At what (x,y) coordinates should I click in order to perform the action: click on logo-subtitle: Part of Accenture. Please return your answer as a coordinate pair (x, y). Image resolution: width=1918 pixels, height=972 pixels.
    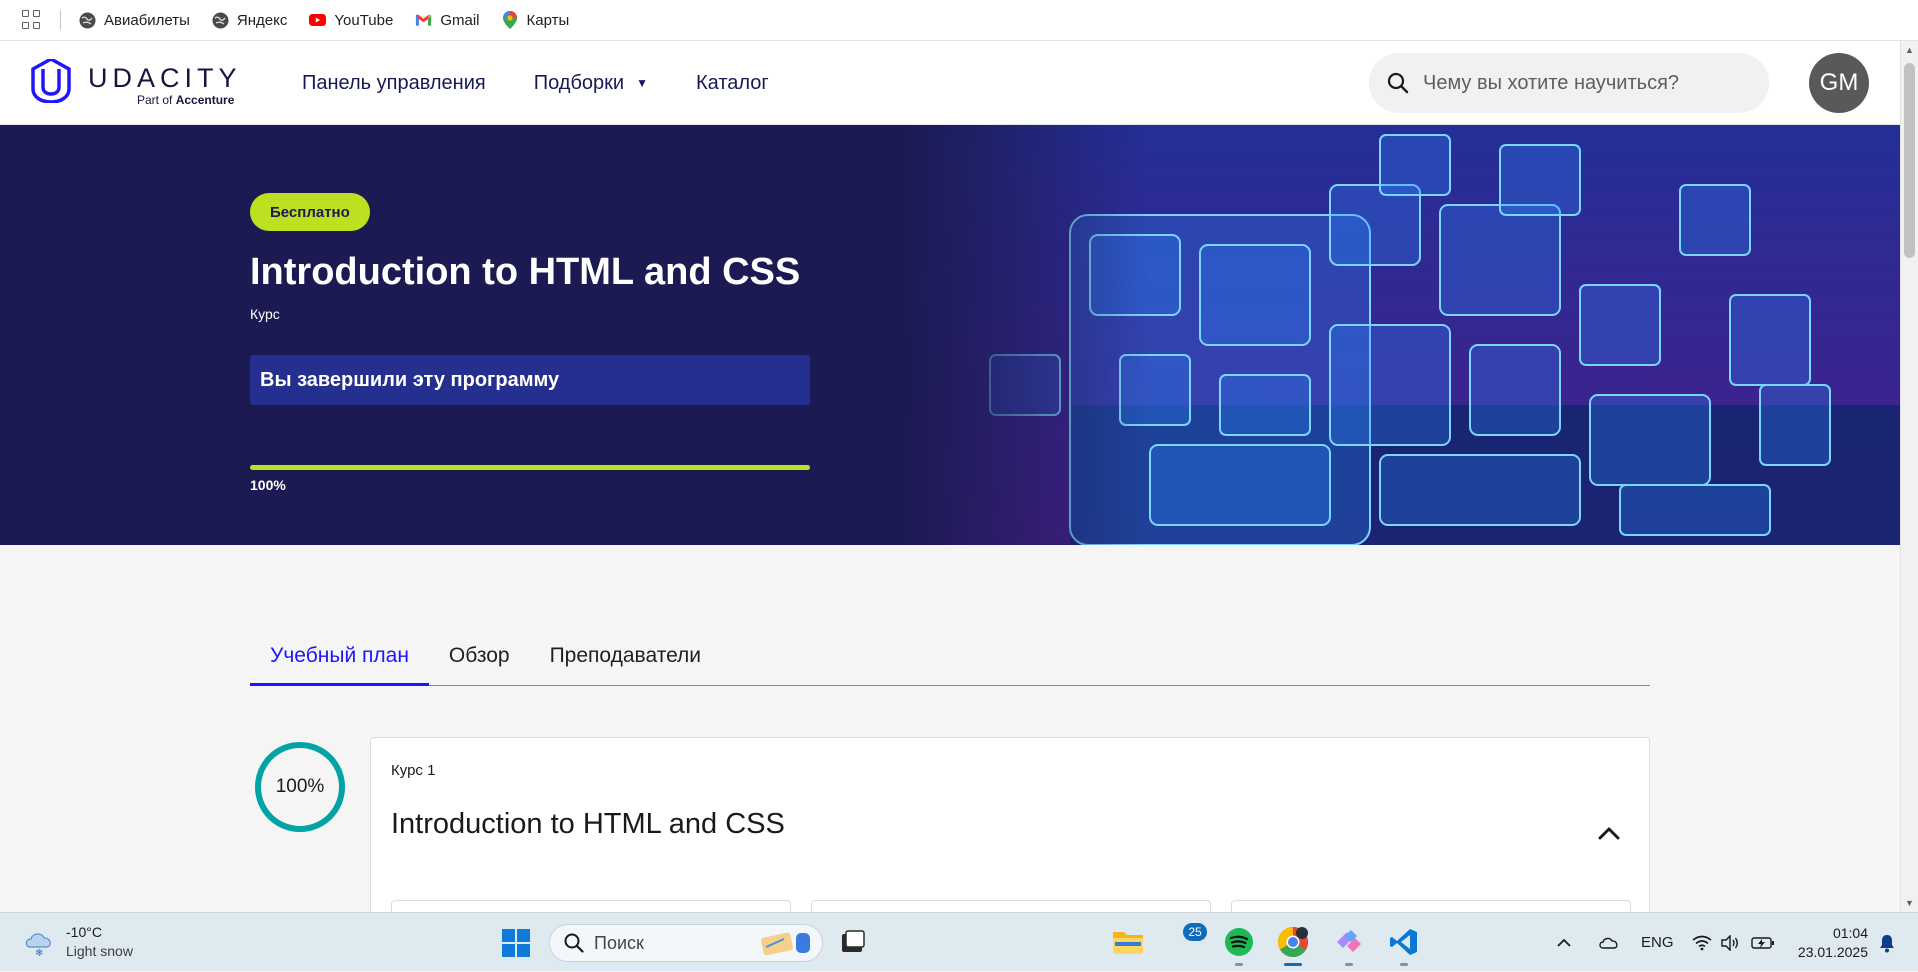
    Looking at the image, I should click on (185, 100).